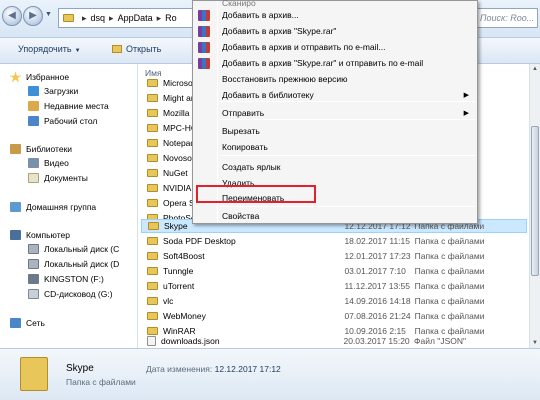  Describe the element at coordinates (377, 316) in the screenshot. I see `file-date: 07.08.2016 21:24` at that location.